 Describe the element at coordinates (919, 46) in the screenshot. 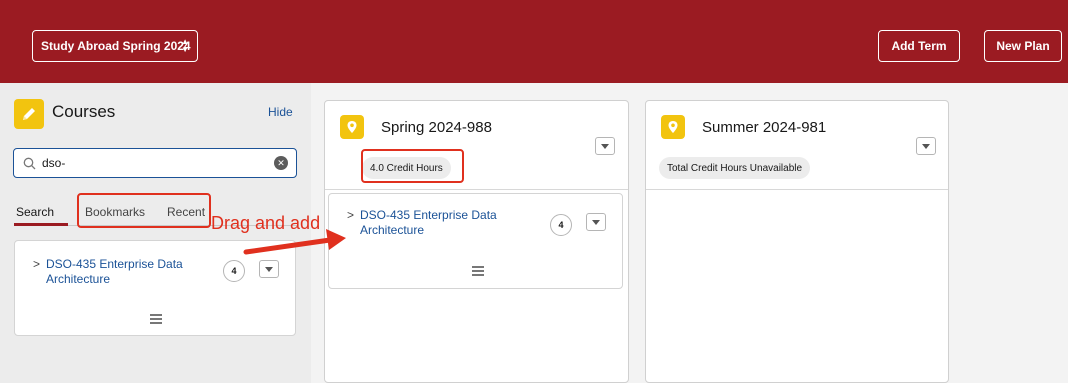

I see `add-term-button: Add Term` at that location.